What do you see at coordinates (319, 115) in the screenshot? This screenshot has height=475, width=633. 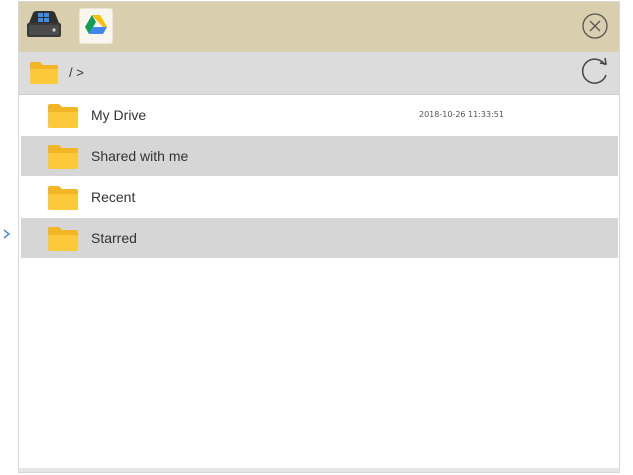 I see `list-item: My Drive 2018-10-26 11:33:51` at bounding box center [319, 115].